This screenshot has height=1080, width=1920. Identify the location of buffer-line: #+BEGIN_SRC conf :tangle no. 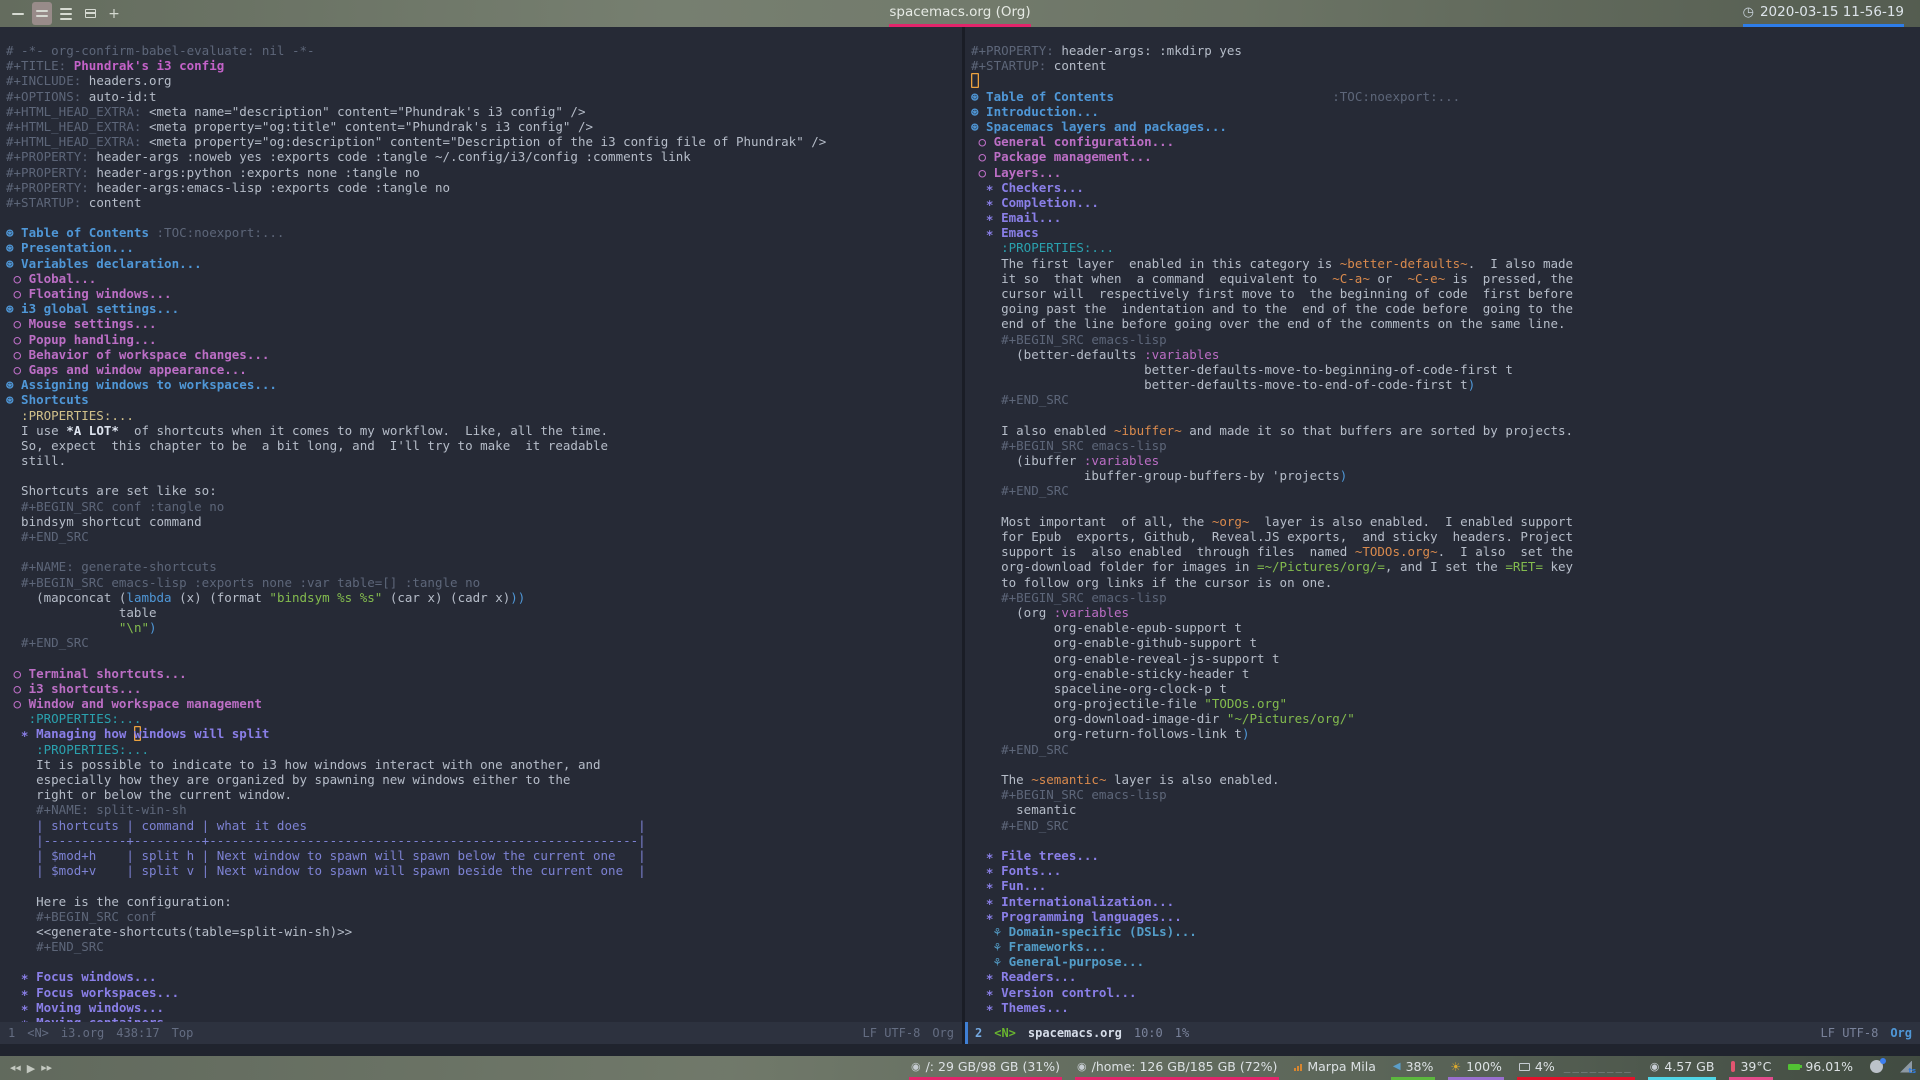
(115, 506).